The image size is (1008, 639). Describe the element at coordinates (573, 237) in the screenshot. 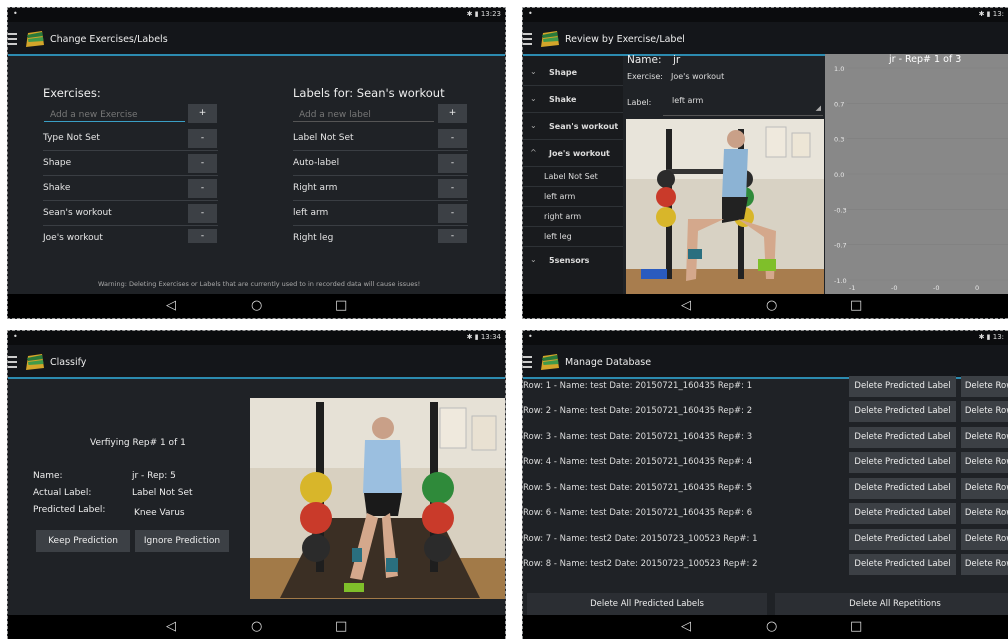

I see `drawer-subitem: left leg` at that location.